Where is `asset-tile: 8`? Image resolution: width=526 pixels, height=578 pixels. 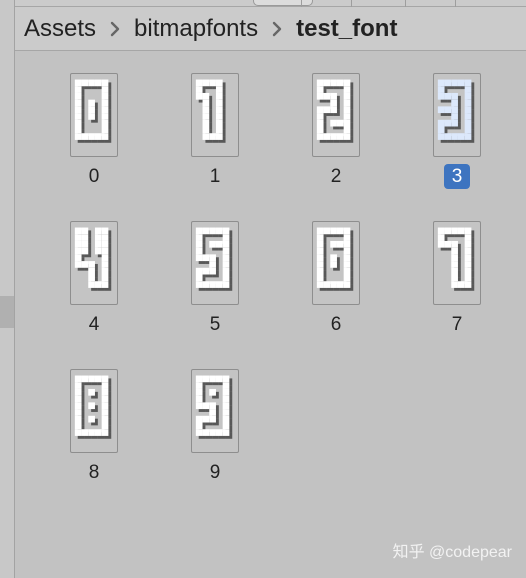
asset-tile: 8 is located at coordinates (94, 415).